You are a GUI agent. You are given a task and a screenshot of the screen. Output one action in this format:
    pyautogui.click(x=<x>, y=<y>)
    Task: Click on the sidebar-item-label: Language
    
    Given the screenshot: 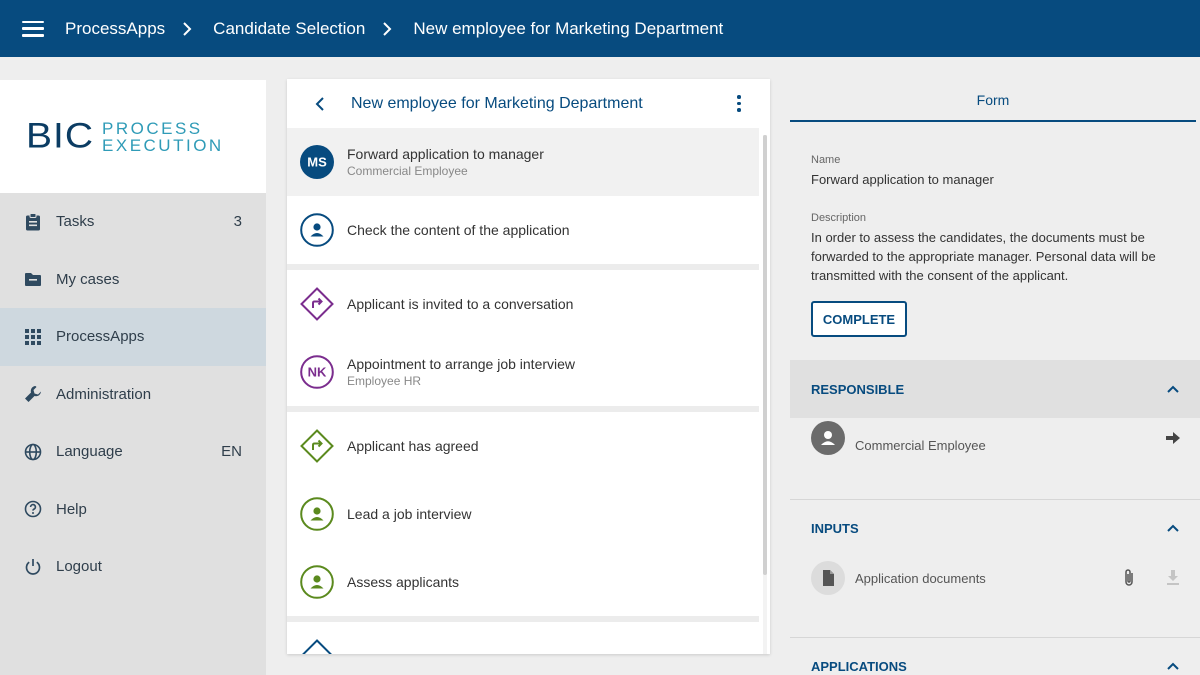 What is the action you would take?
    pyautogui.click(x=89, y=452)
    